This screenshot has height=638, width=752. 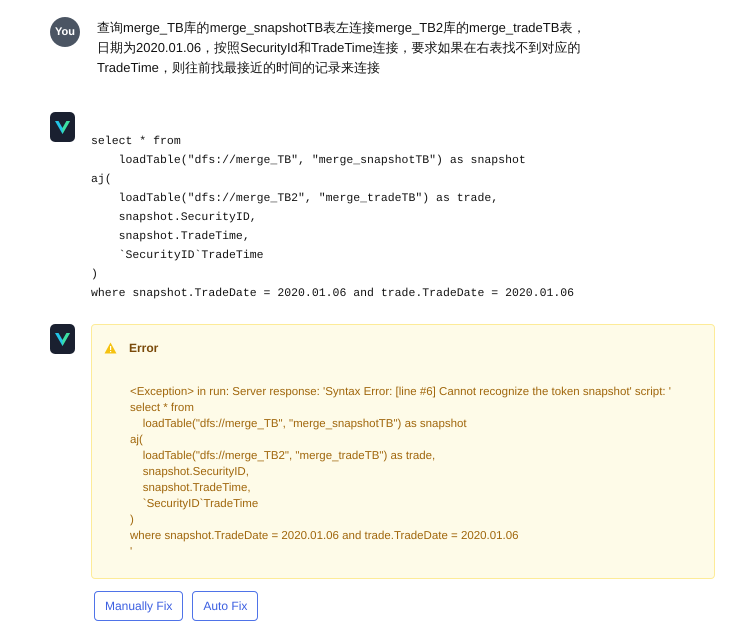 I want to click on error-title: Error, so click(x=143, y=348).